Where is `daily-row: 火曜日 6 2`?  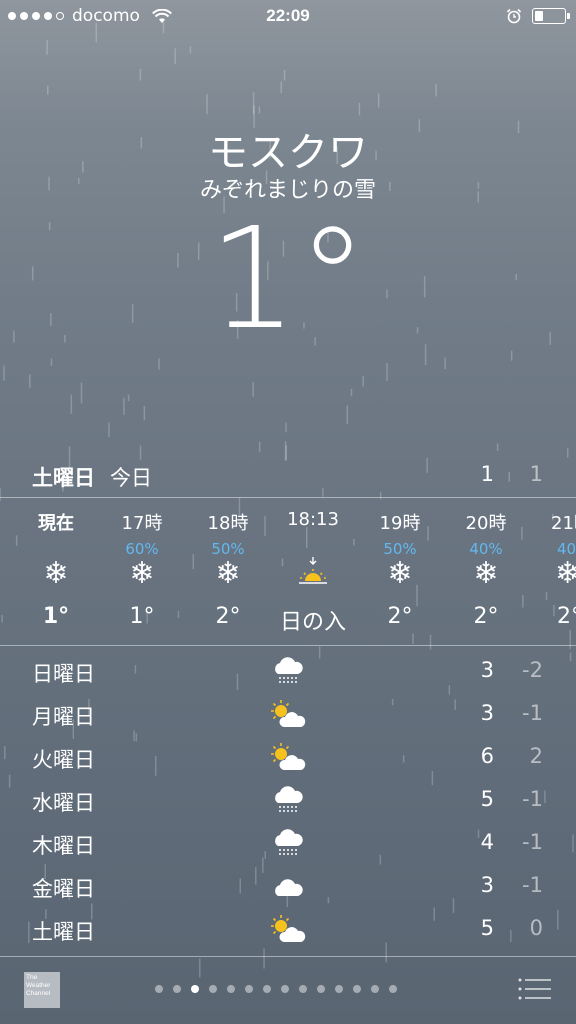
daily-row: 火曜日 6 2 is located at coordinates (288, 757).